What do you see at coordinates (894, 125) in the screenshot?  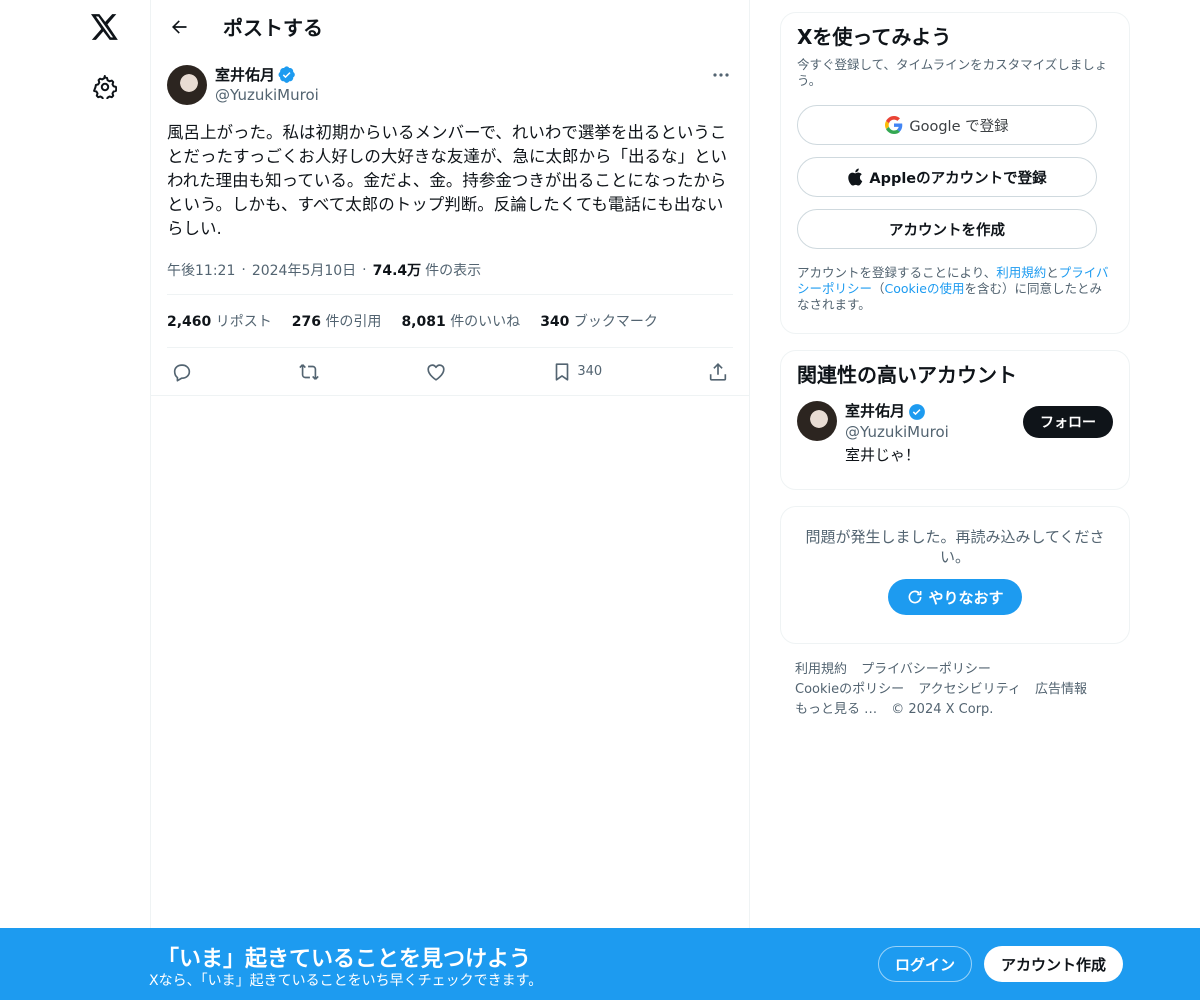 I see `google-icon` at bounding box center [894, 125].